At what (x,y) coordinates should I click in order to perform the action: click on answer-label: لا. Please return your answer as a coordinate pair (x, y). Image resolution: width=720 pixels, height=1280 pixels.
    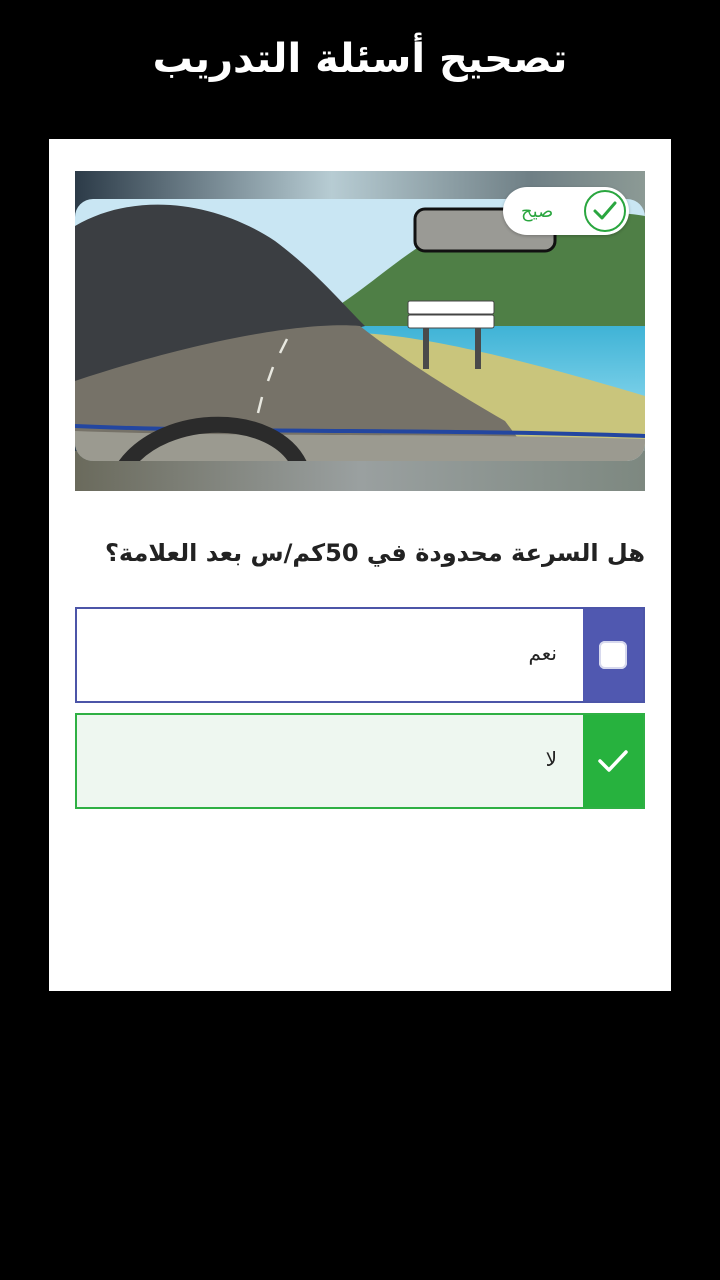
    Looking at the image, I should click on (551, 759).